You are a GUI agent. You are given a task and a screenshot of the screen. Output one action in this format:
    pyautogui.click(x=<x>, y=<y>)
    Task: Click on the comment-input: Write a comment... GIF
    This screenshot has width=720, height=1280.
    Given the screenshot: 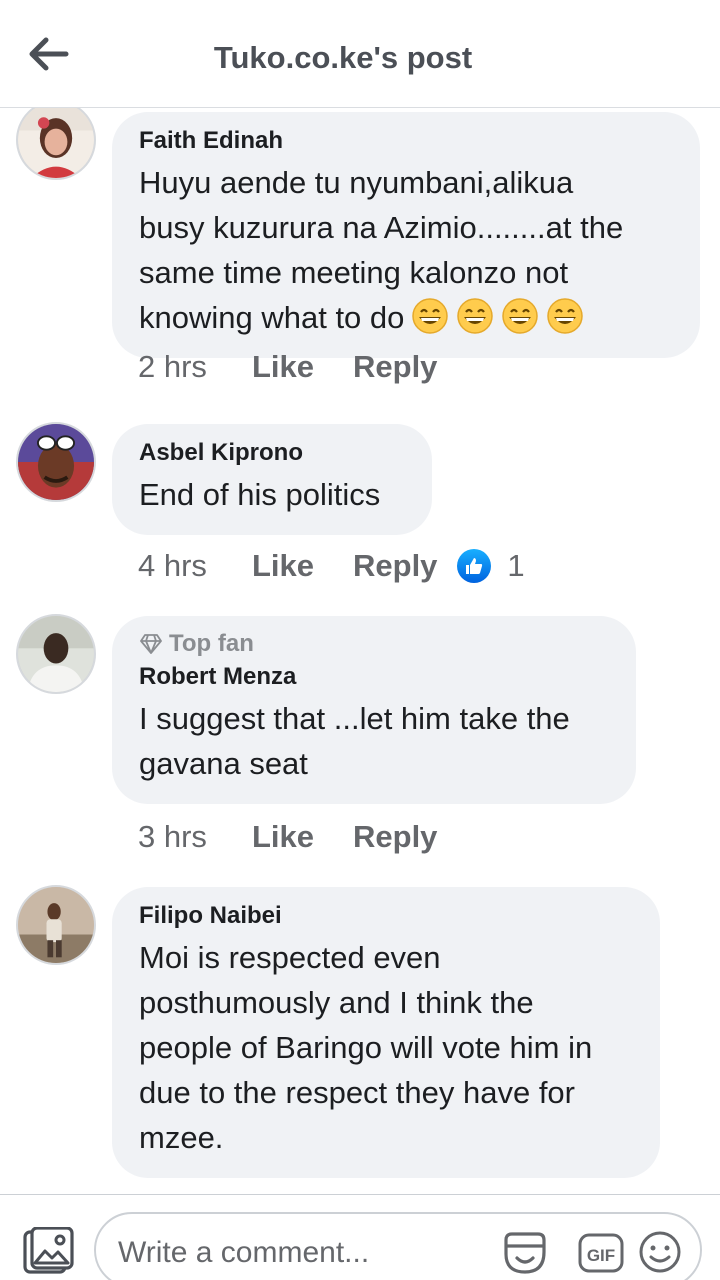 What is the action you would take?
    pyautogui.click(x=398, y=1246)
    